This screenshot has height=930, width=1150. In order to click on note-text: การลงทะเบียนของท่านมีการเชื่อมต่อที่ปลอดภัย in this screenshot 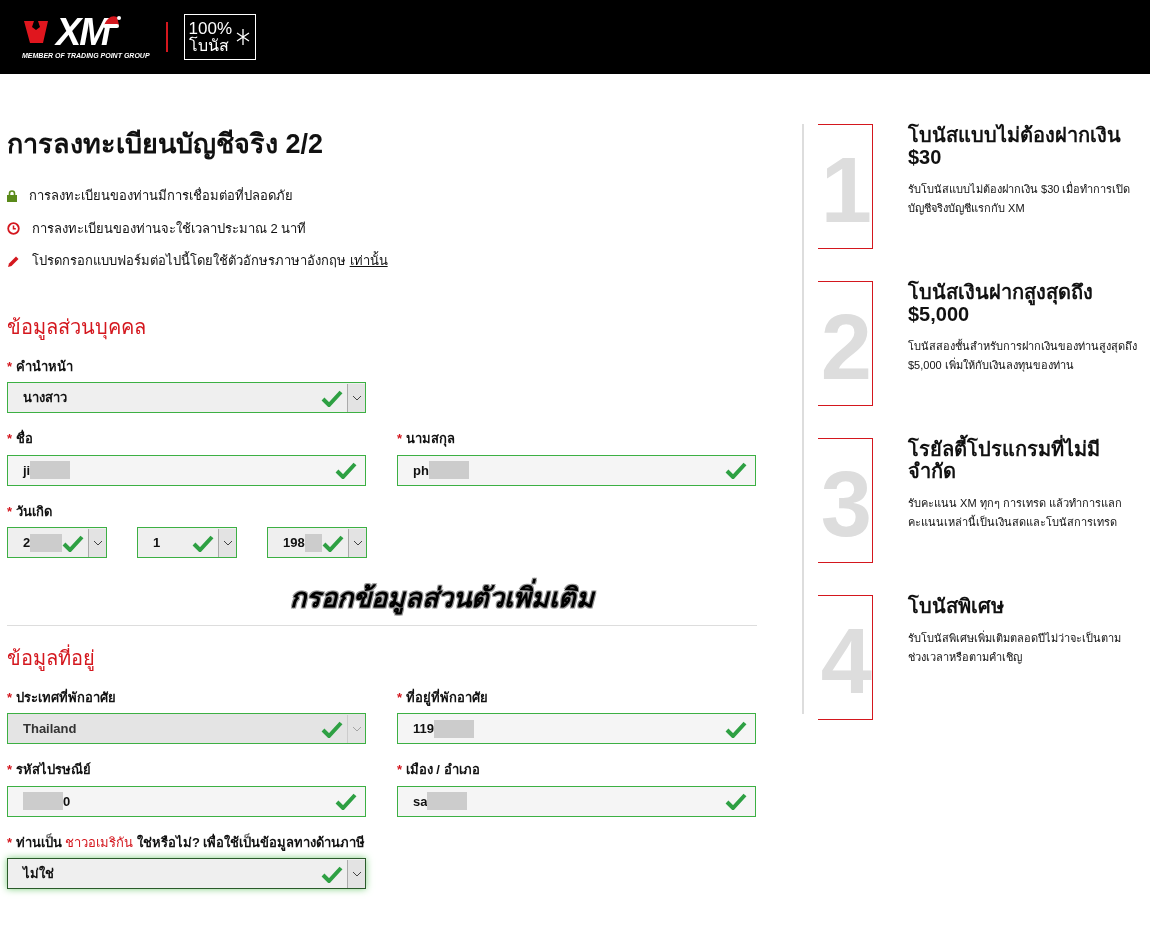, I will do `click(161, 196)`.